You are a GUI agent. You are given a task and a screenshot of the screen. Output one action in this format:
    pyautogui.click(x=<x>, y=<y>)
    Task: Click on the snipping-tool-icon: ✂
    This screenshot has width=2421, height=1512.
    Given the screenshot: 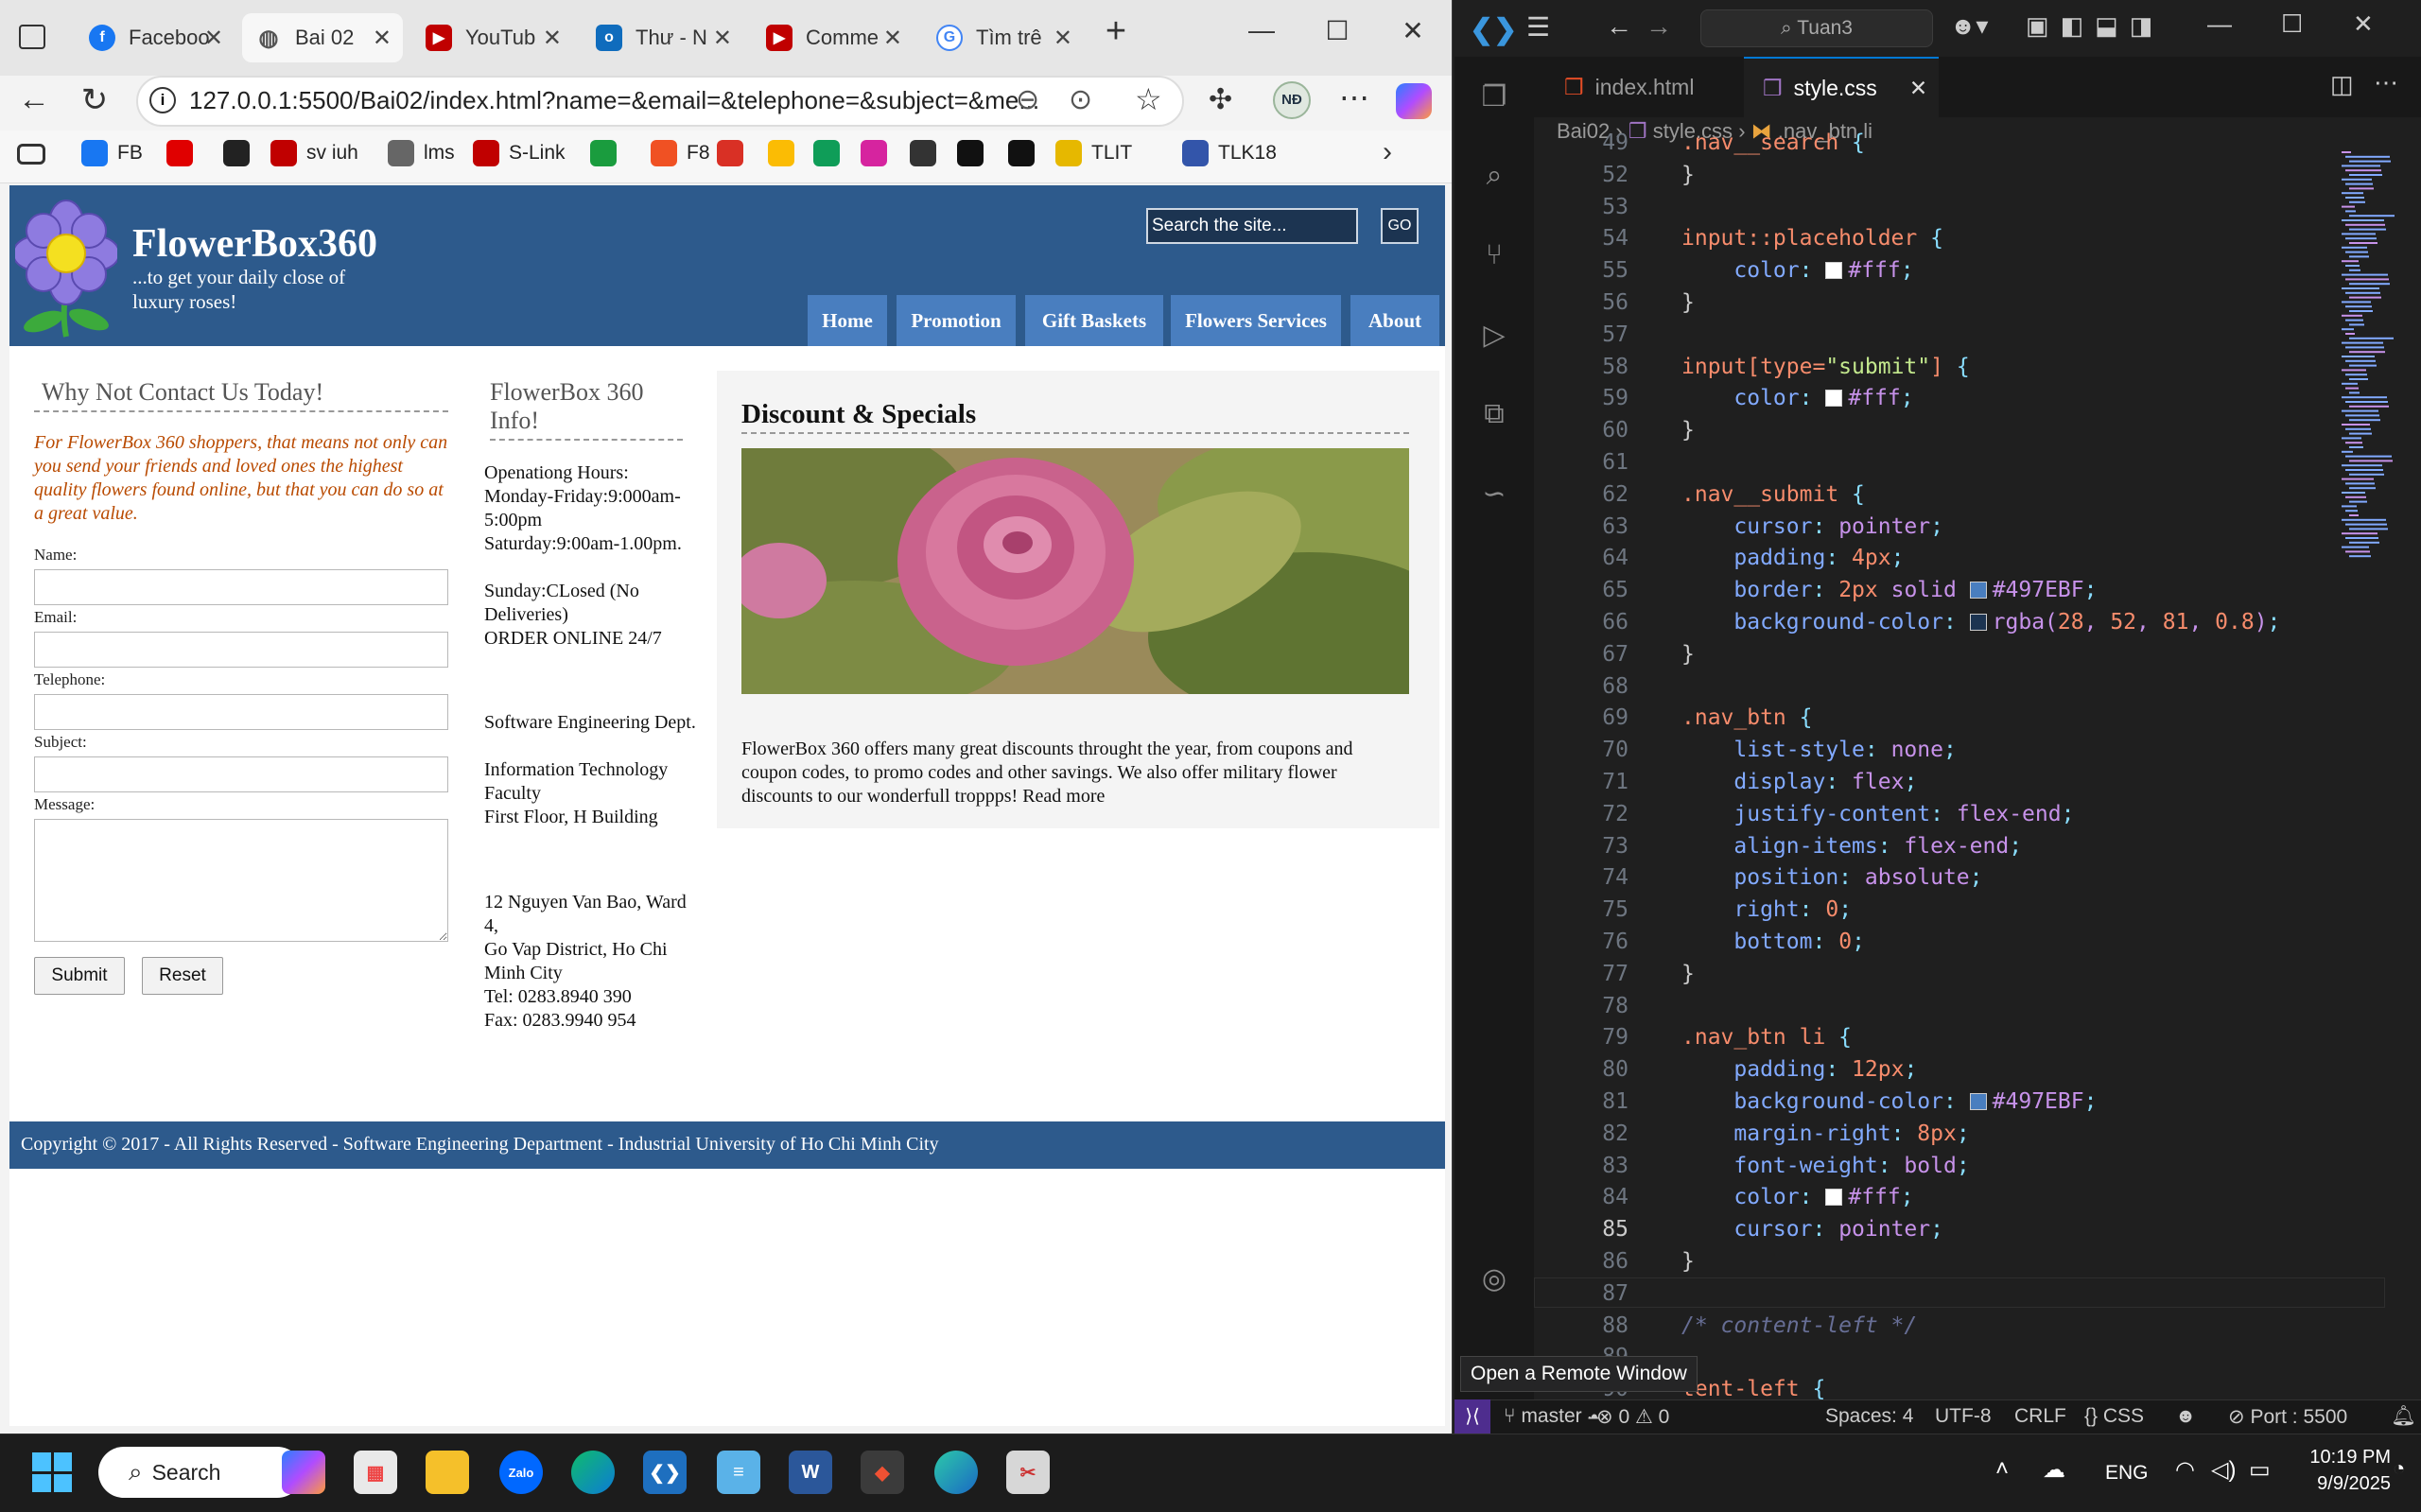 What is the action you would take?
    pyautogui.click(x=1028, y=1473)
    